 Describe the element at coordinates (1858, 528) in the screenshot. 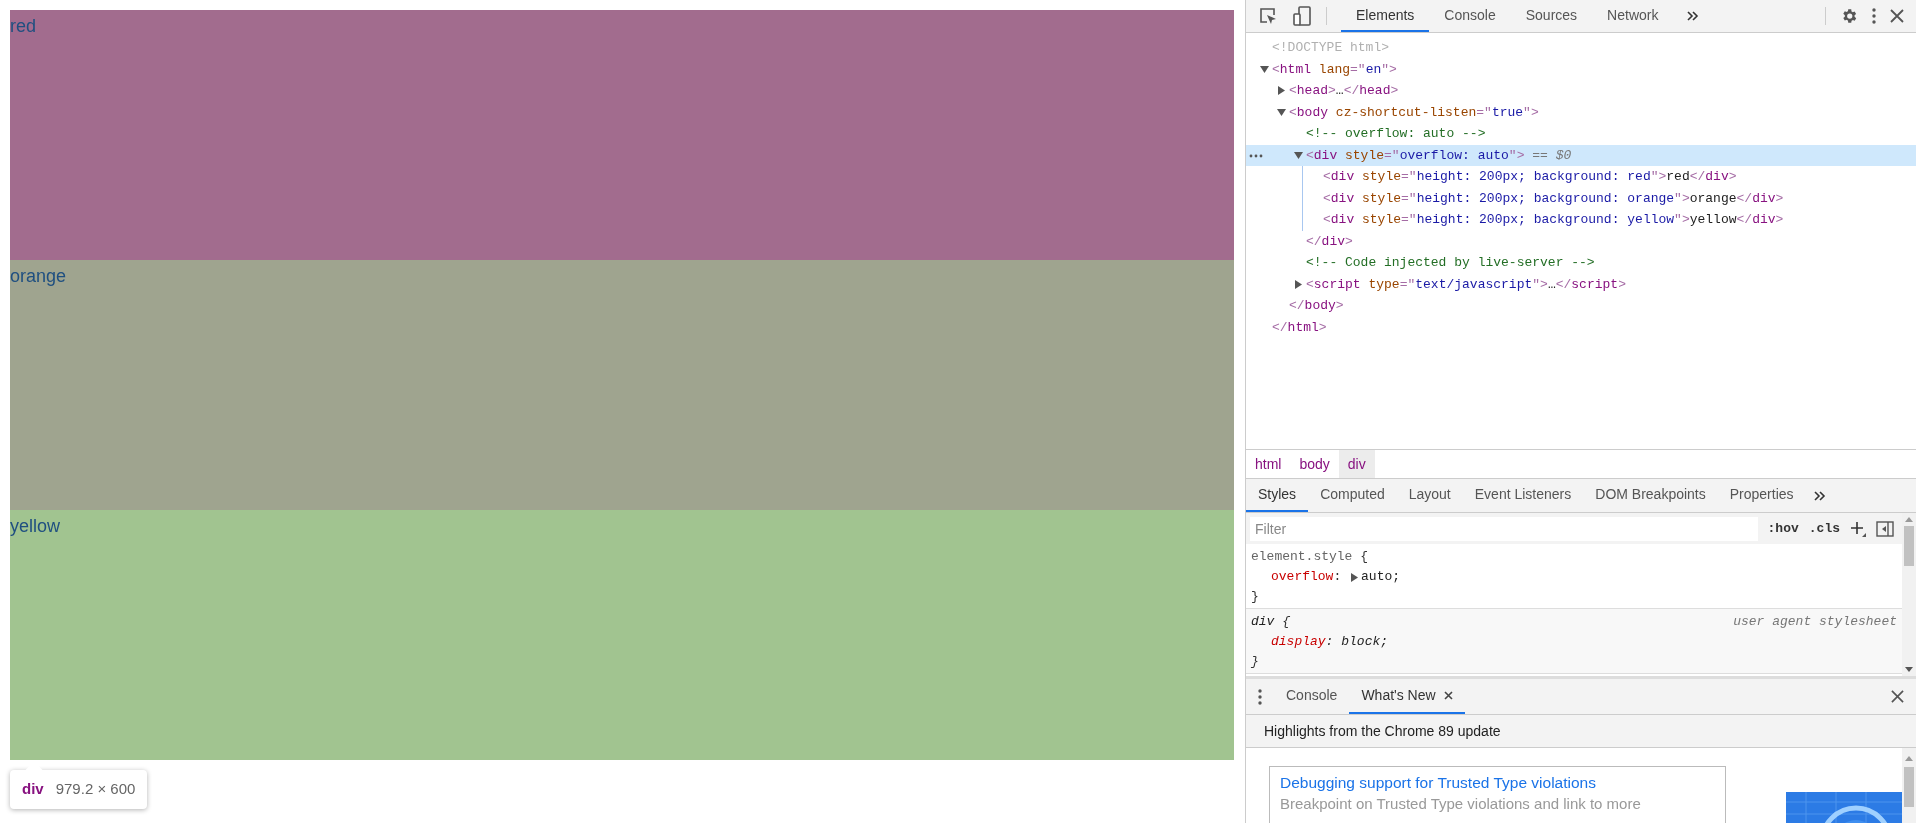

I see `plus-icon` at that location.